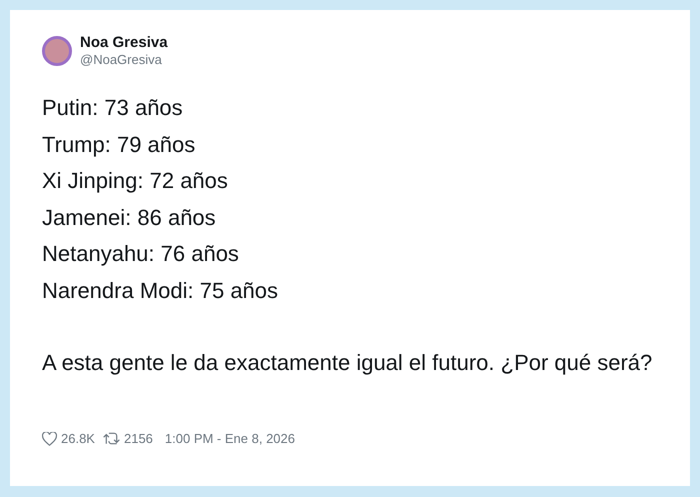 The image size is (700, 497). I want to click on avatar, so click(57, 51).